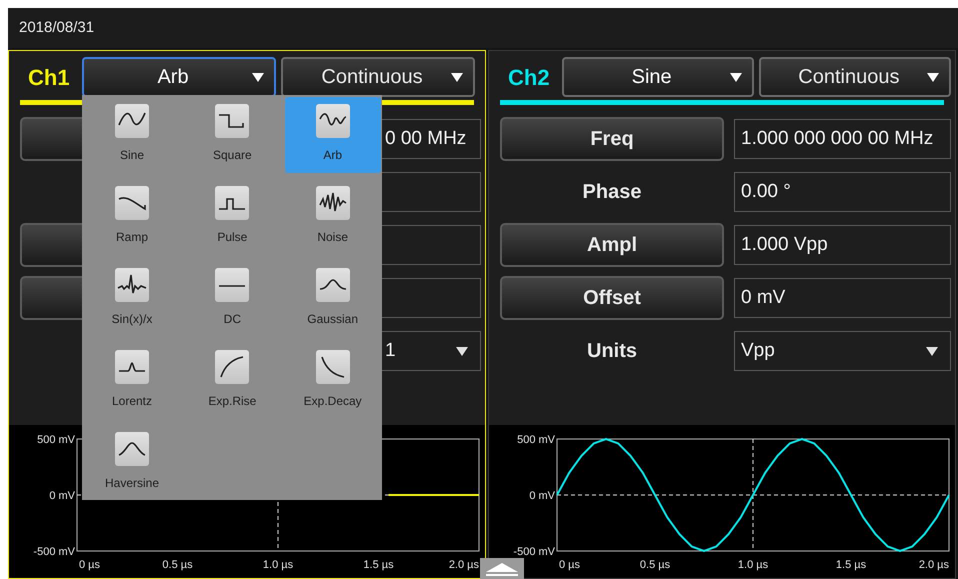  I want to click on waveform-option: Gaussian, so click(332, 299).